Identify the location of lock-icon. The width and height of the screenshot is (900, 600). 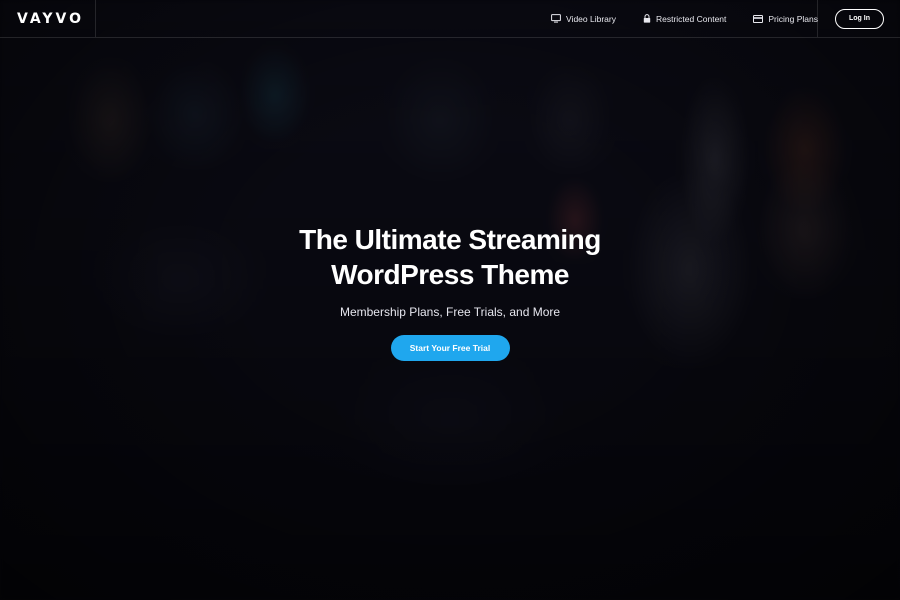
(647, 18).